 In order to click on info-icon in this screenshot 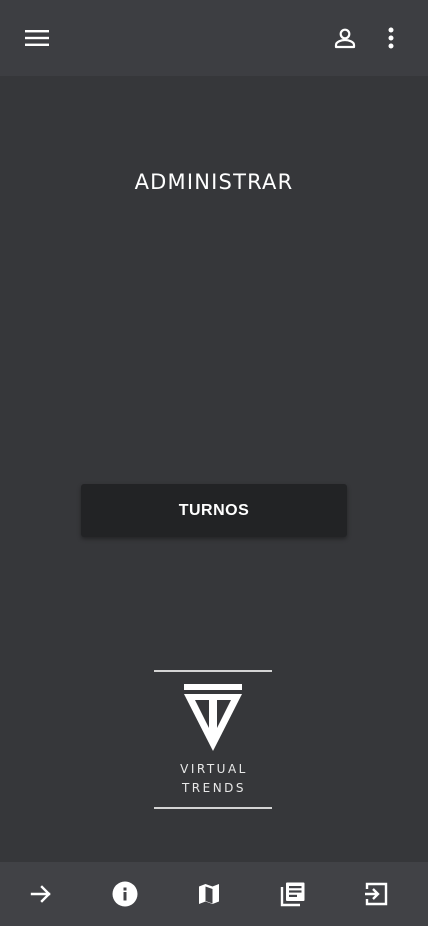, I will do `click(125, 894)`.